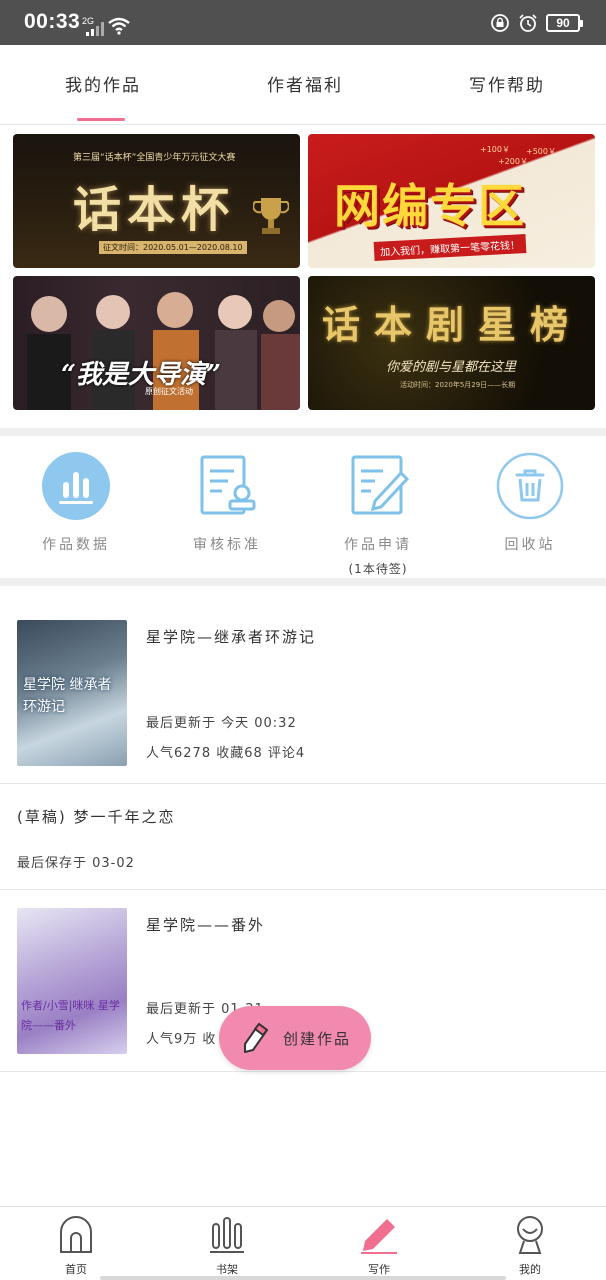 This screenshot has height=1280, width=606. What do you see at coordinates (303, 1278) in the screenshot?
I see `home-indicator` at bounding box center [303, 1278].